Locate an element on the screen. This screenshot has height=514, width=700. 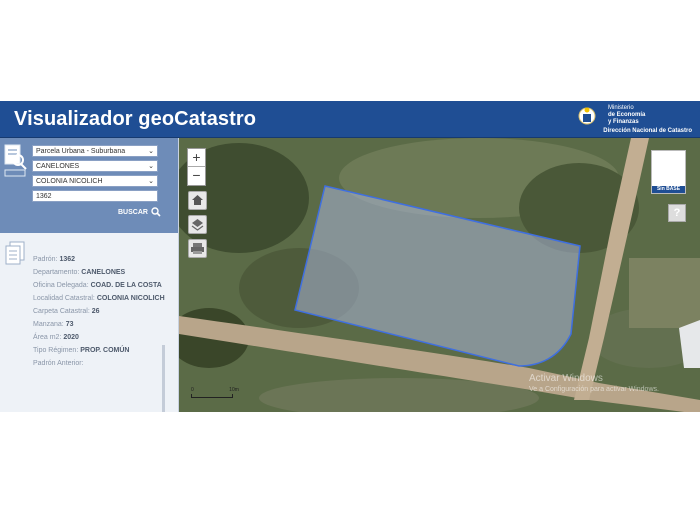
magnifier-icon is located at coordinates (156, 212).